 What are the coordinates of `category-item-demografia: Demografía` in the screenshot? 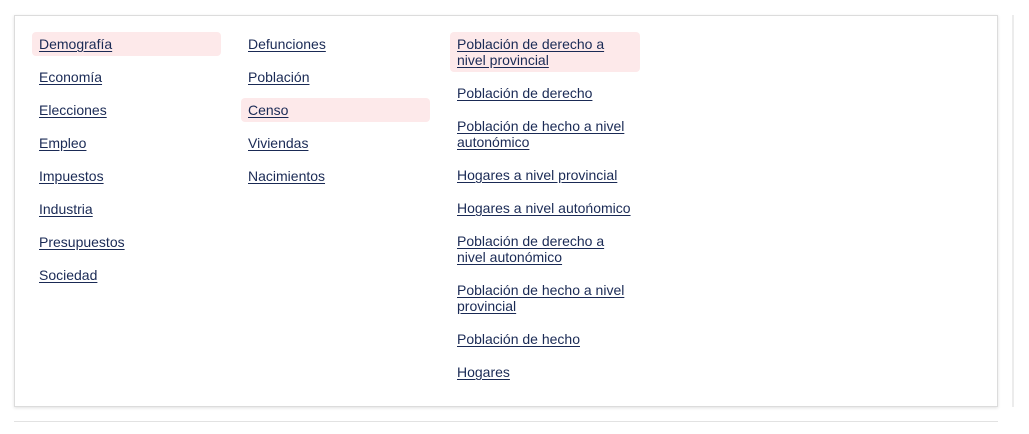 It's located at (126, 44).